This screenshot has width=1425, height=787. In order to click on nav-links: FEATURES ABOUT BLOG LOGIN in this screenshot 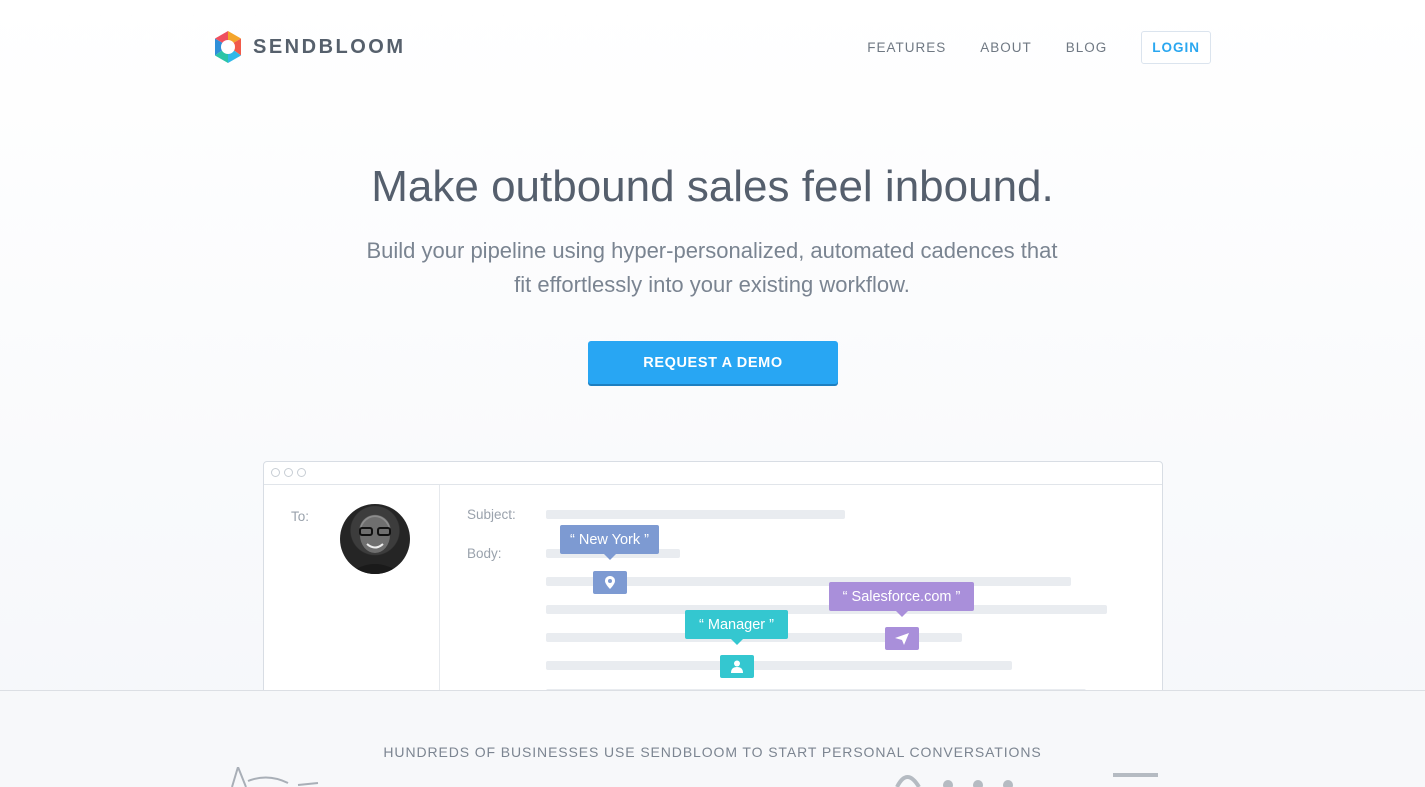, I will do `click(1022, 47)`.